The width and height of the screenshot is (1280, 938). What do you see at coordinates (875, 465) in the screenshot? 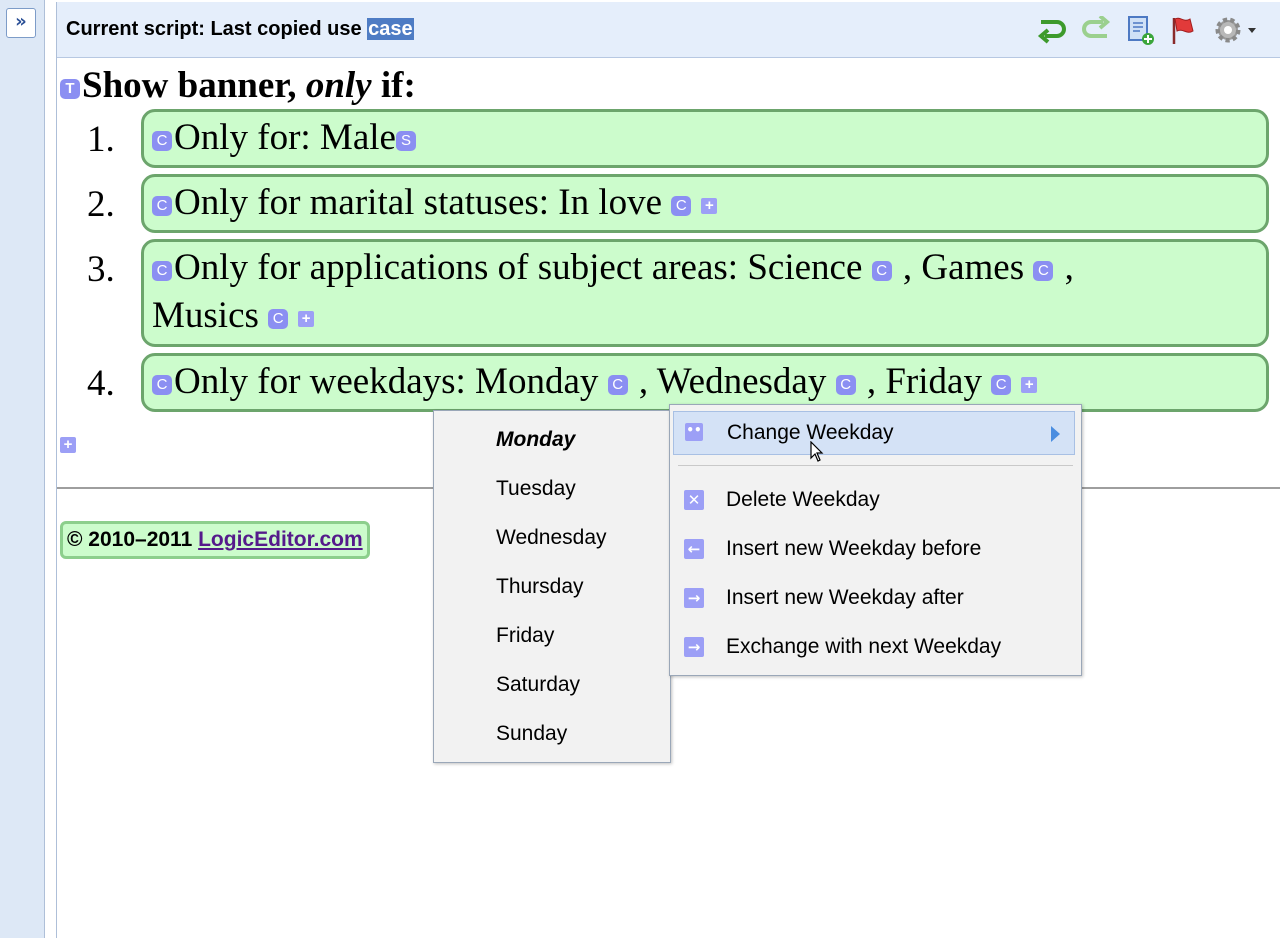
I see `menu-separator` at bounding box center [875, 465].